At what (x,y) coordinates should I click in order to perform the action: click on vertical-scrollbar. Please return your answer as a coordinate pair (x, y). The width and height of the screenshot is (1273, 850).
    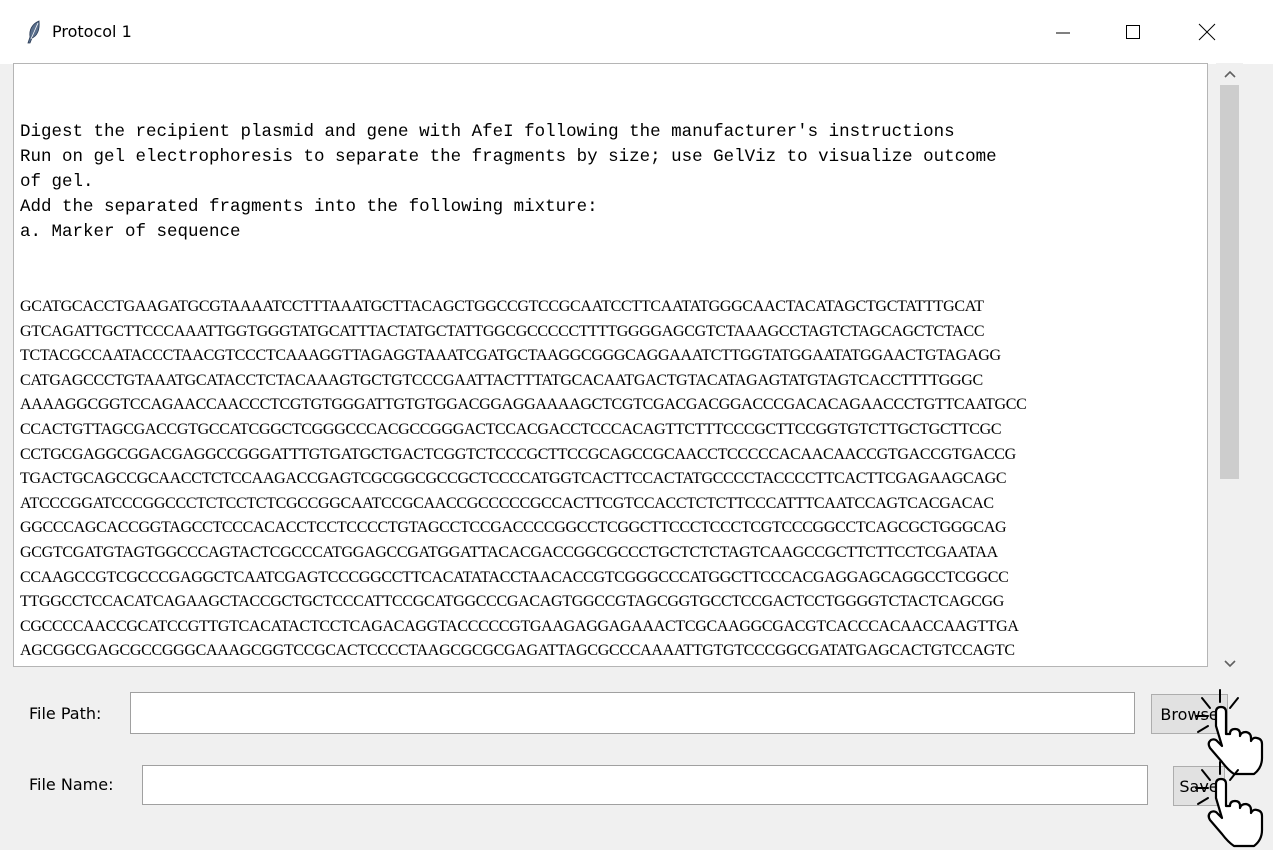
    Looking at the image, I should click on (1229, 369).